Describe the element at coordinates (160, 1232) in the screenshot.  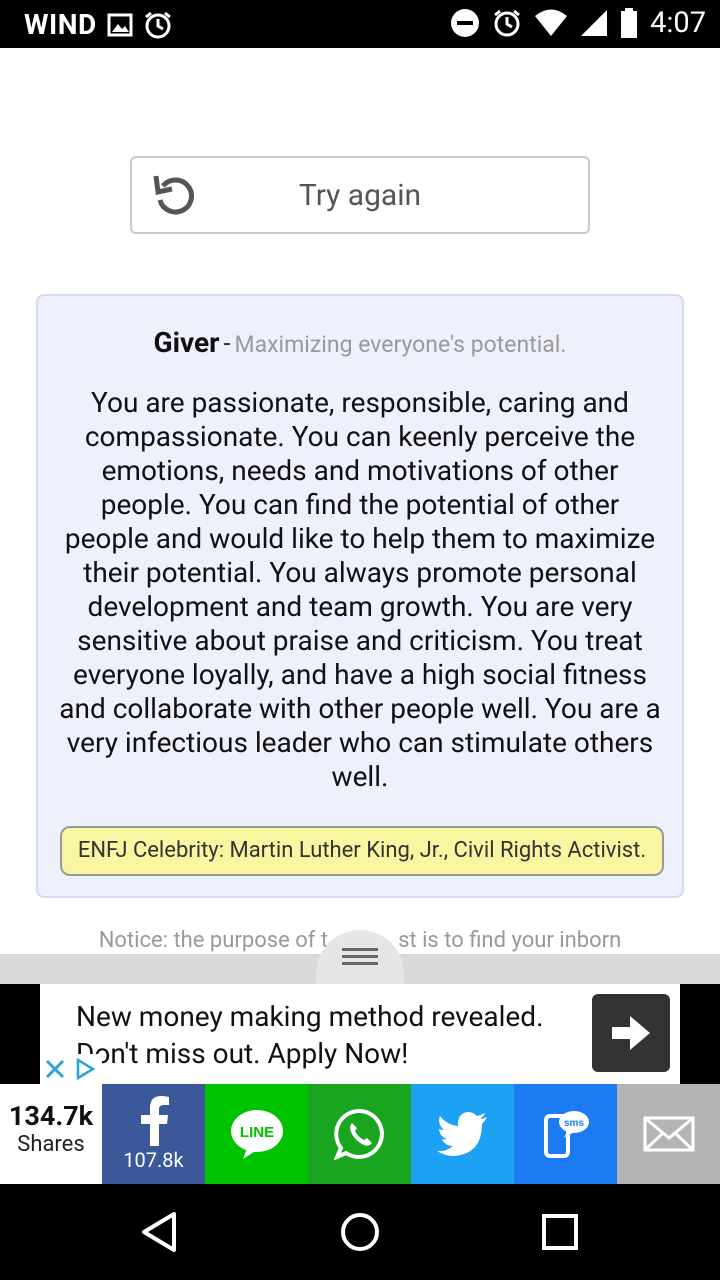
I see `back-icon` at that location.